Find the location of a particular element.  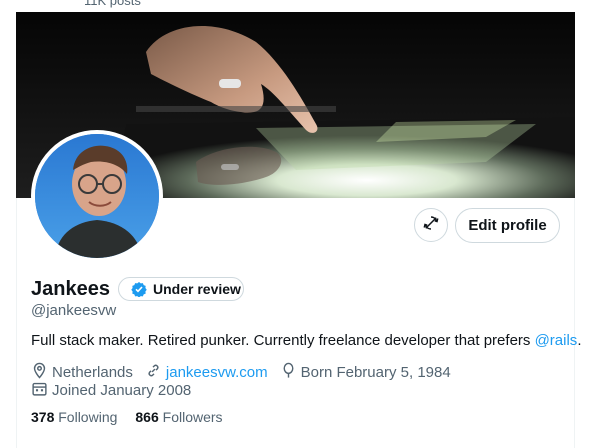

profile-joined-row: Joined January 2008 is located at coordinates (117, 391).